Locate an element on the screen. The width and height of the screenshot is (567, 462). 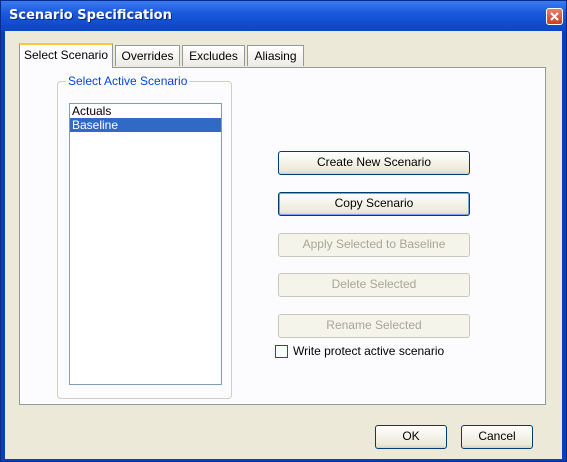
group-title: Select Active Scenario is located at coordinates (128, 81).